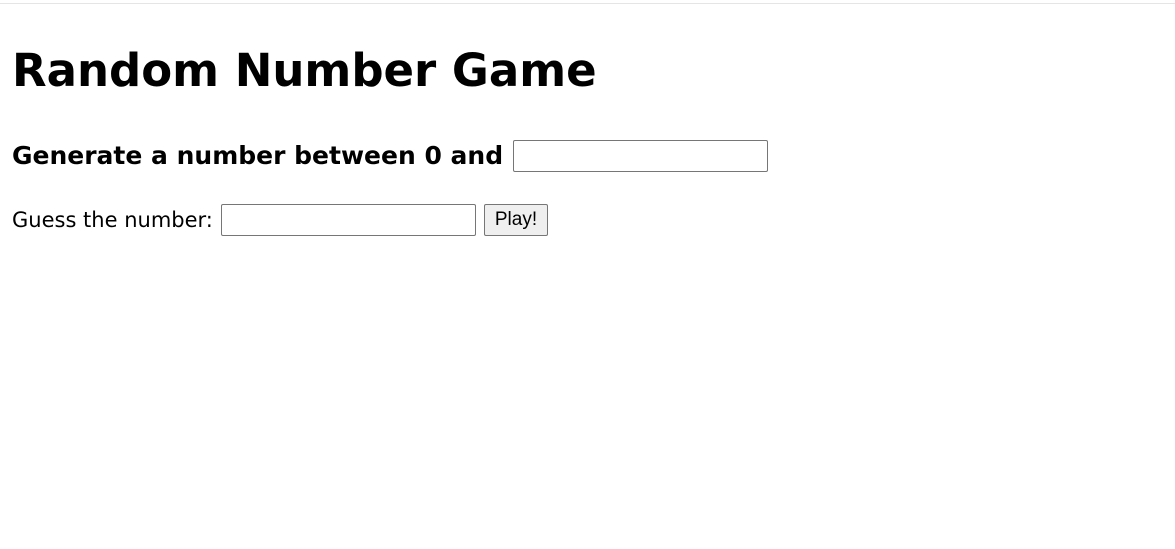 This screenshot has height=549, width=1175. I want to click on page-title: Random Number Game, so click(304, 70).